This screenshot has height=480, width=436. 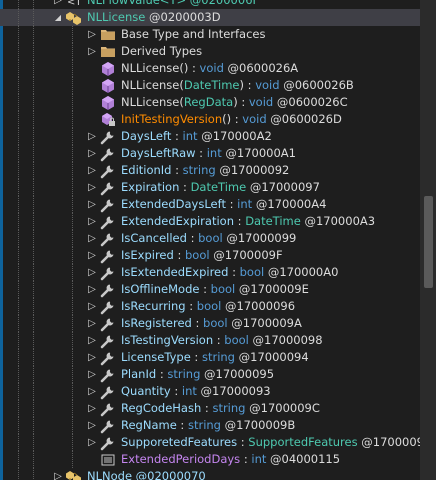 What do you see at coordinates (261, 238) in the screenshot?
I see `metadata-token: @17000099` at bounding box center [261, 238].